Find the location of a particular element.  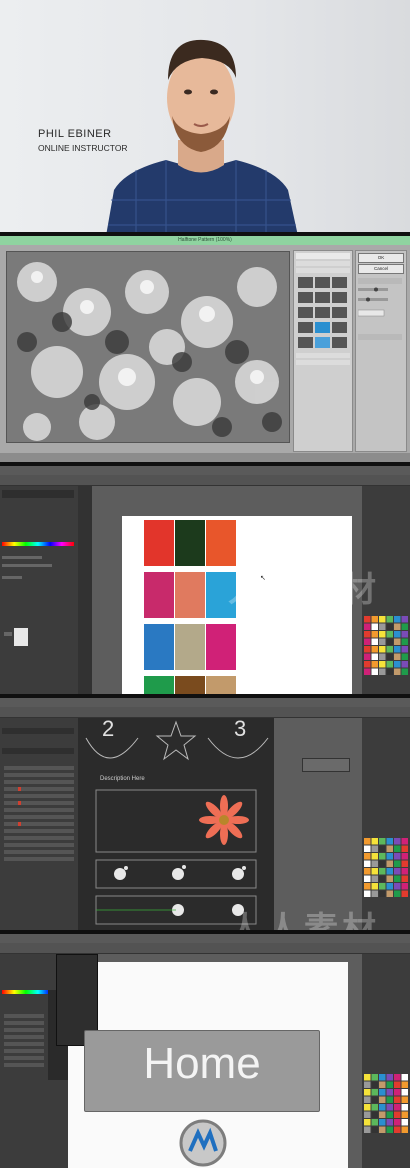

swatches-panel is located at coordinates (386, 1061).